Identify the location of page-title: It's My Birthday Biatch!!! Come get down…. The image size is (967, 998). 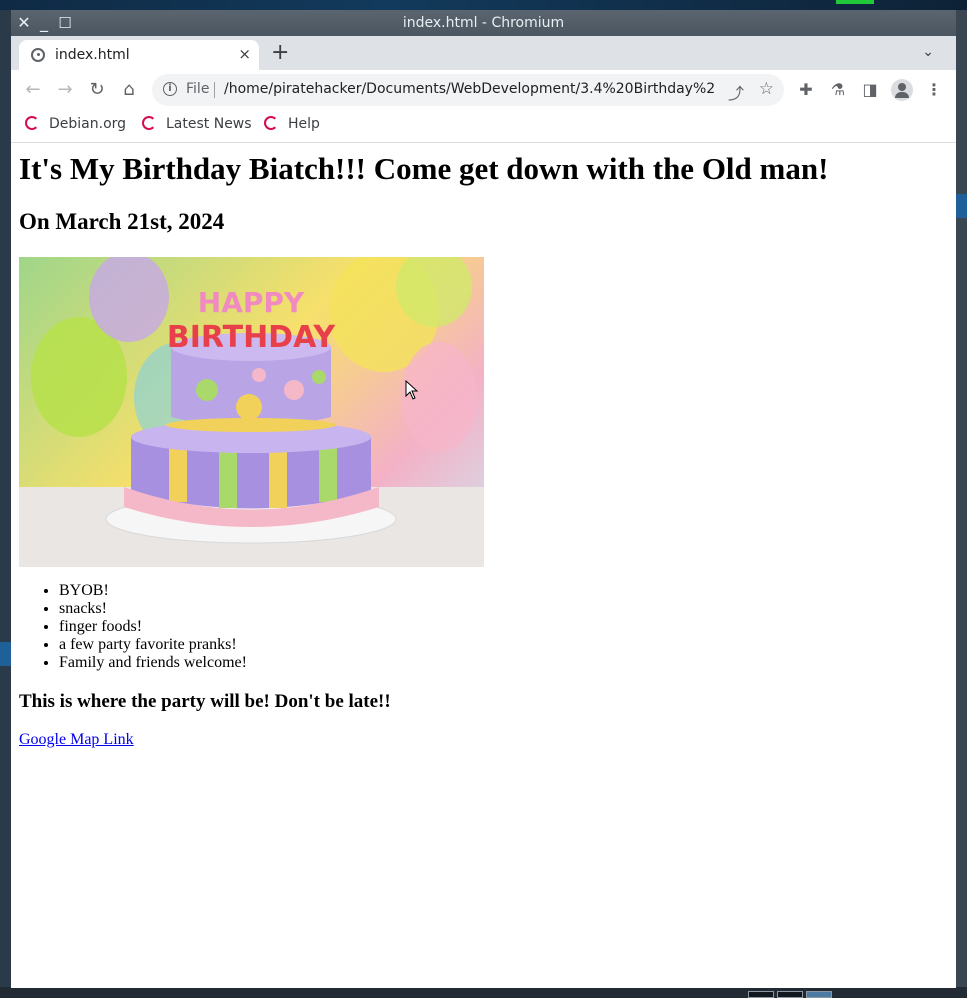
(424, 168).